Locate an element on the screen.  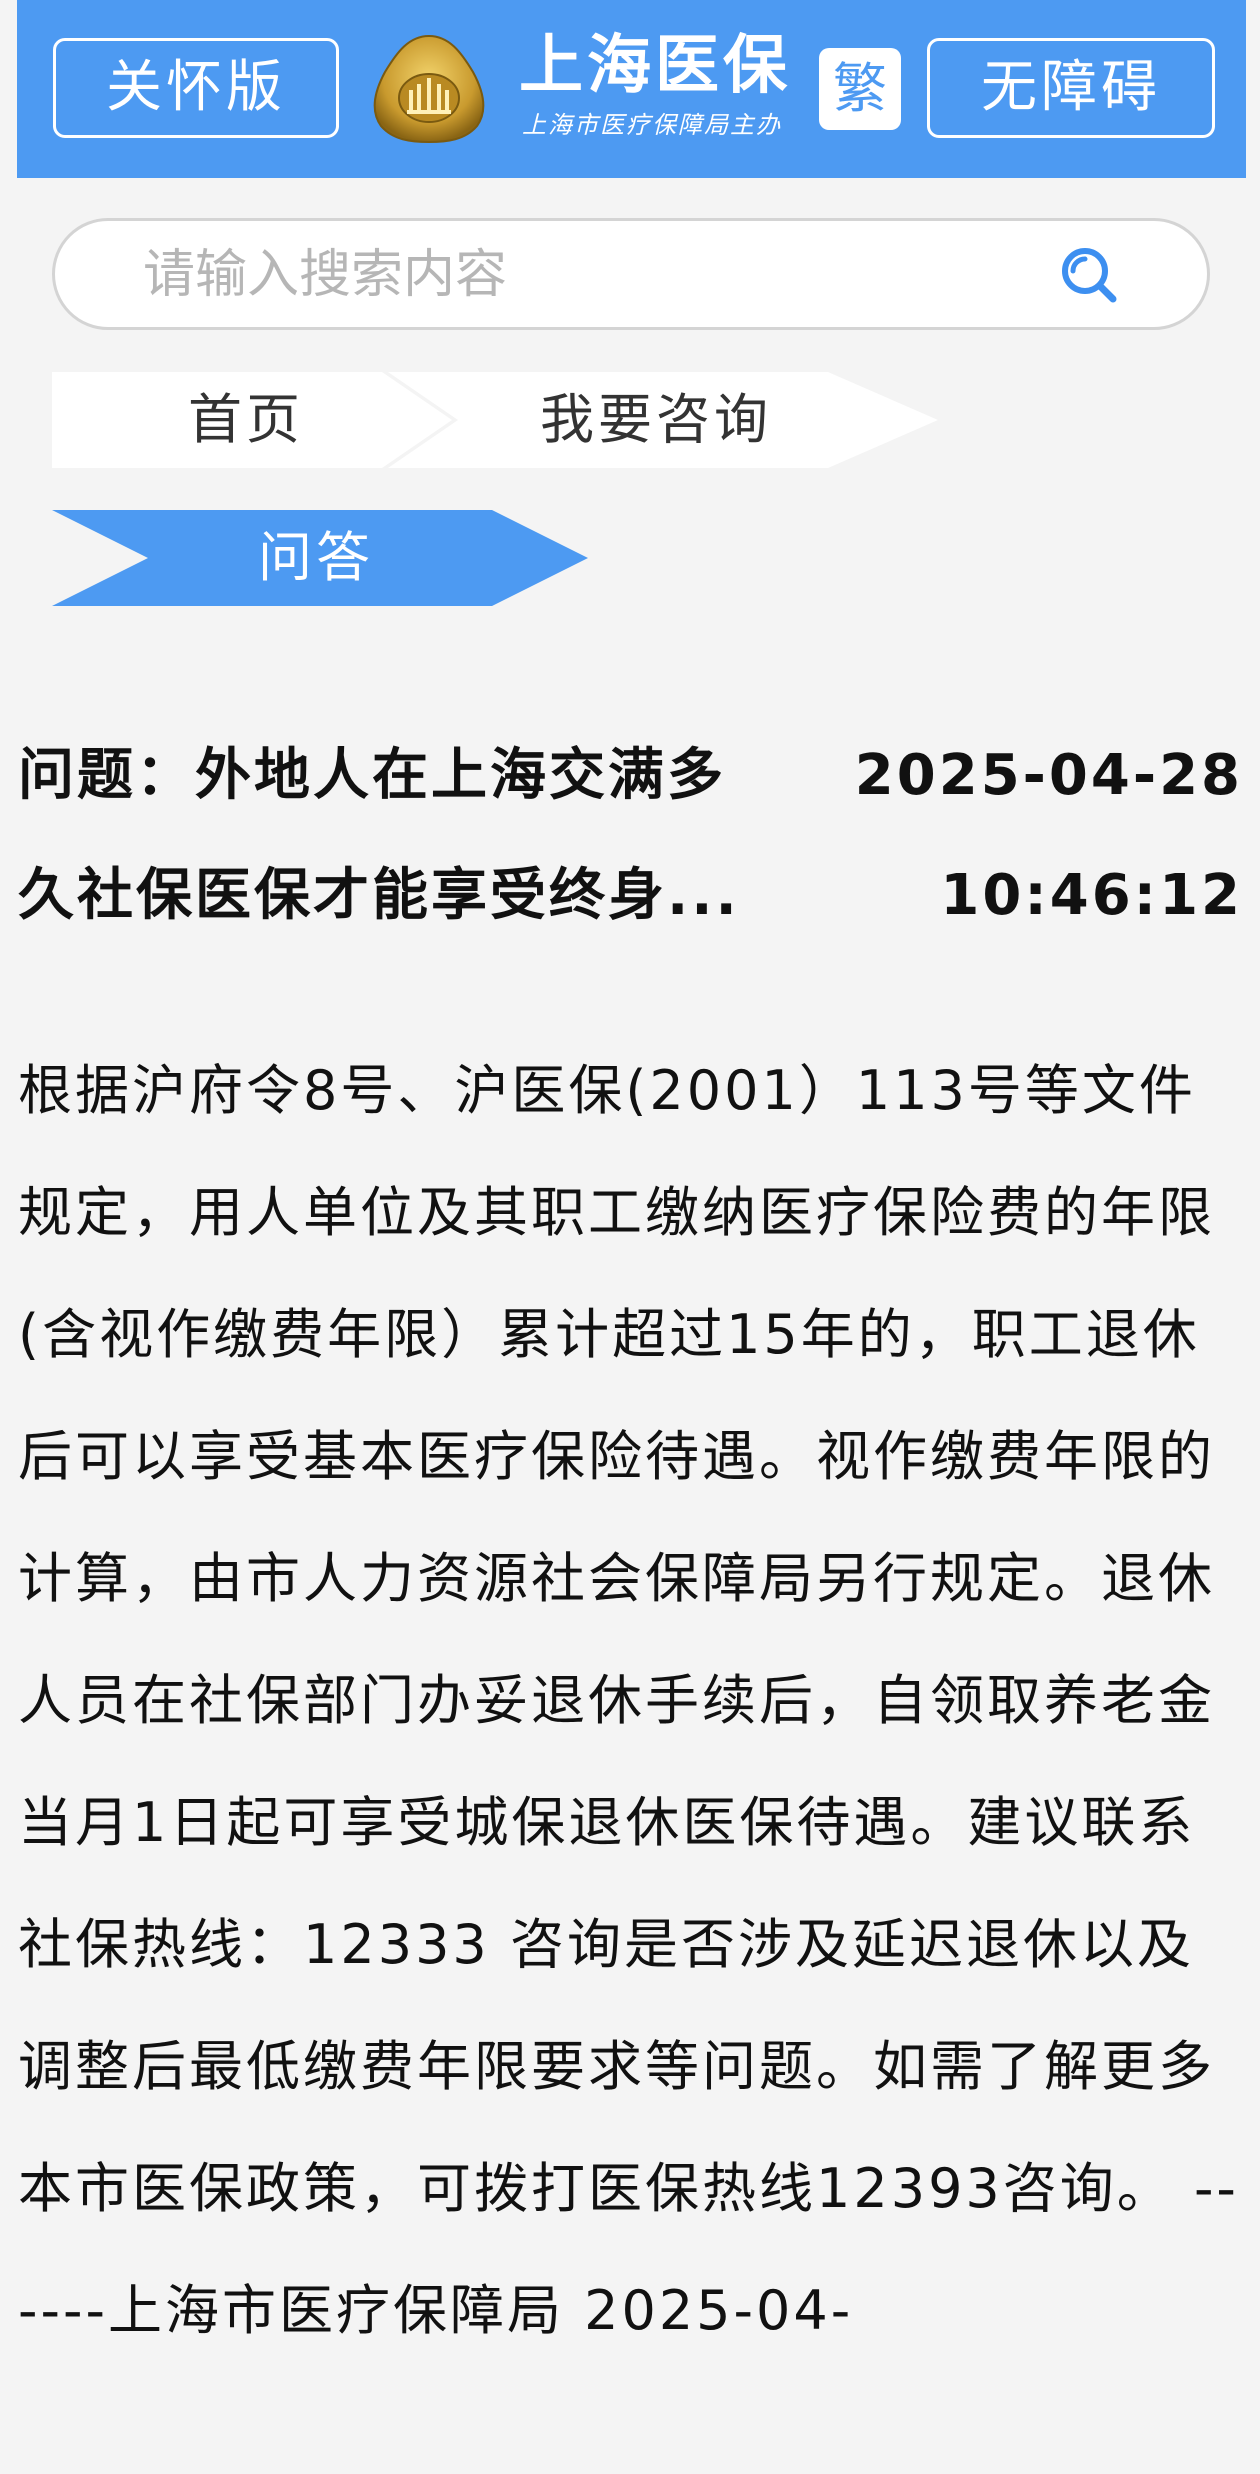
search-icon is located at coordinates (1090, 276).